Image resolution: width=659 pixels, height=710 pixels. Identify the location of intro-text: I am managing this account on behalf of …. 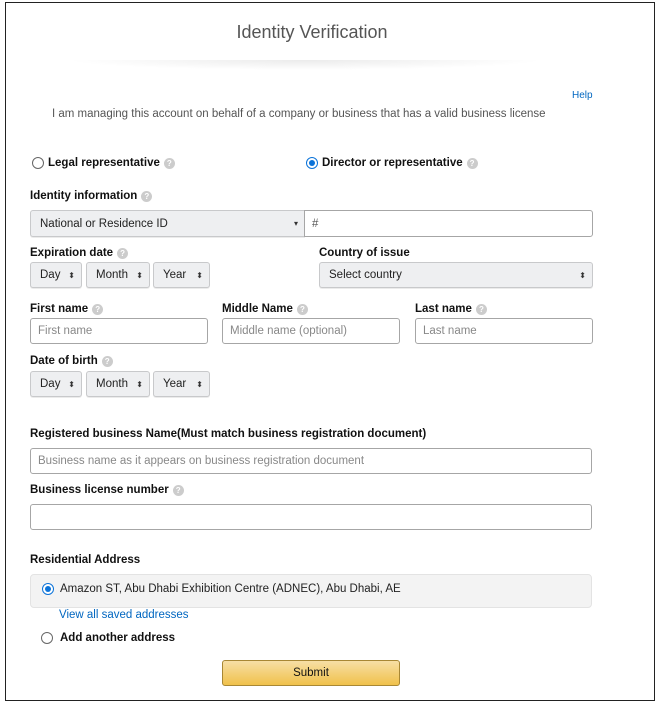
(299, 114).